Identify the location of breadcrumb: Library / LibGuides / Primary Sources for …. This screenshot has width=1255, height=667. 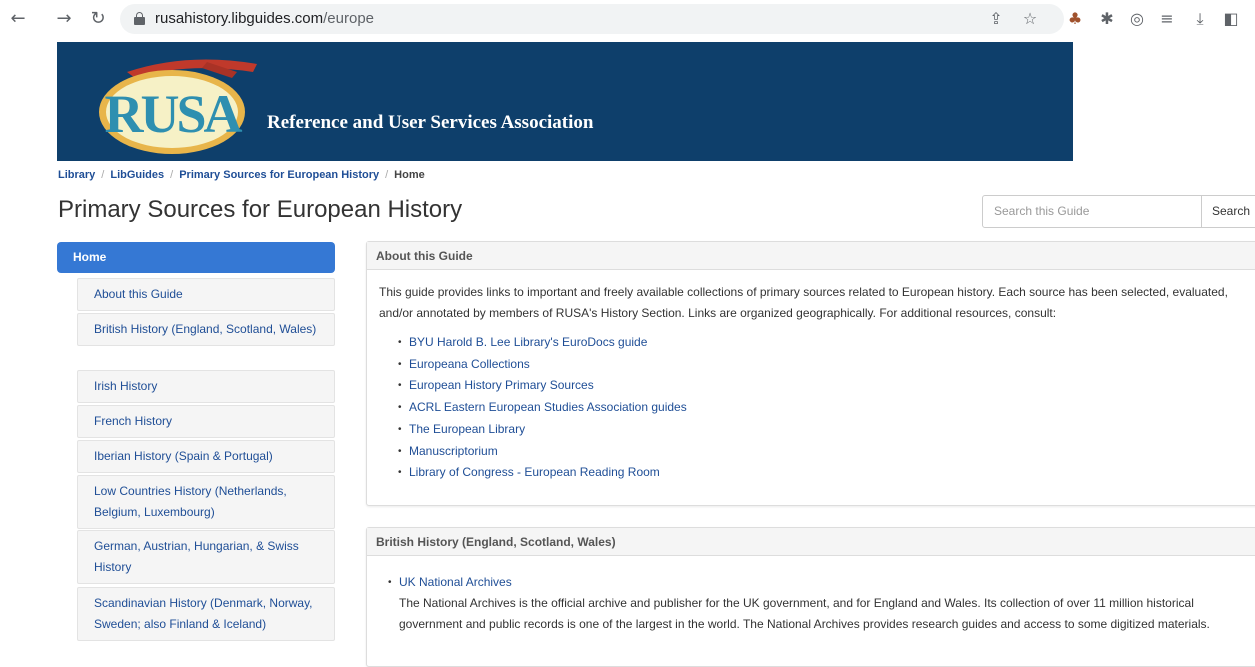
(241, 175).